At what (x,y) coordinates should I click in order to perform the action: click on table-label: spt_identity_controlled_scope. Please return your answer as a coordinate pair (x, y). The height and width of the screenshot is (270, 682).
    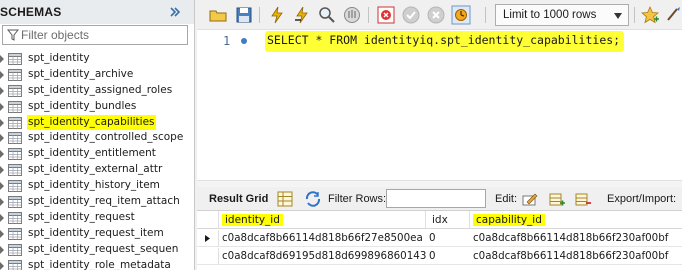
    Looking at the image, I should click on (106, 137).